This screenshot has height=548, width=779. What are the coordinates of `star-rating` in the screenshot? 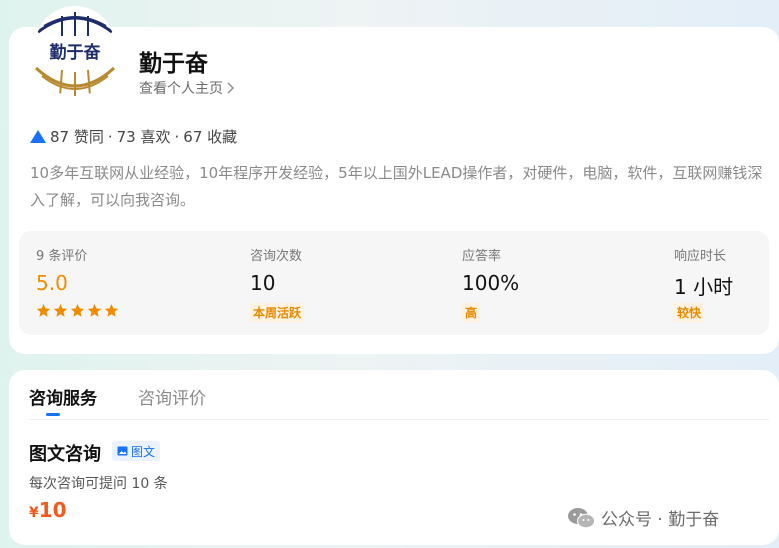 It's located at (77, 310).